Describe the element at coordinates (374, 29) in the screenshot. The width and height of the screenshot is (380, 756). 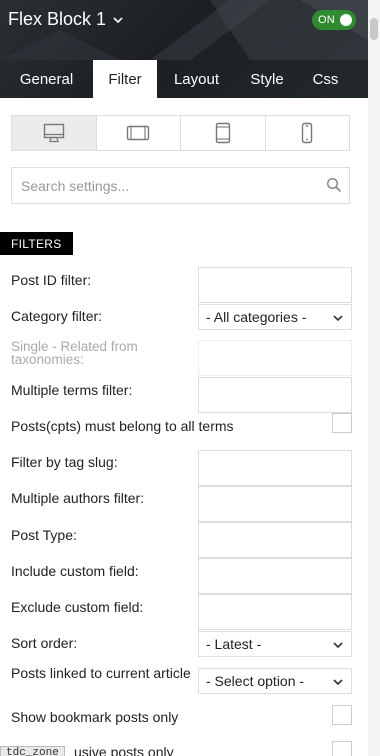
I see `scrollbar-thumb` at that location.